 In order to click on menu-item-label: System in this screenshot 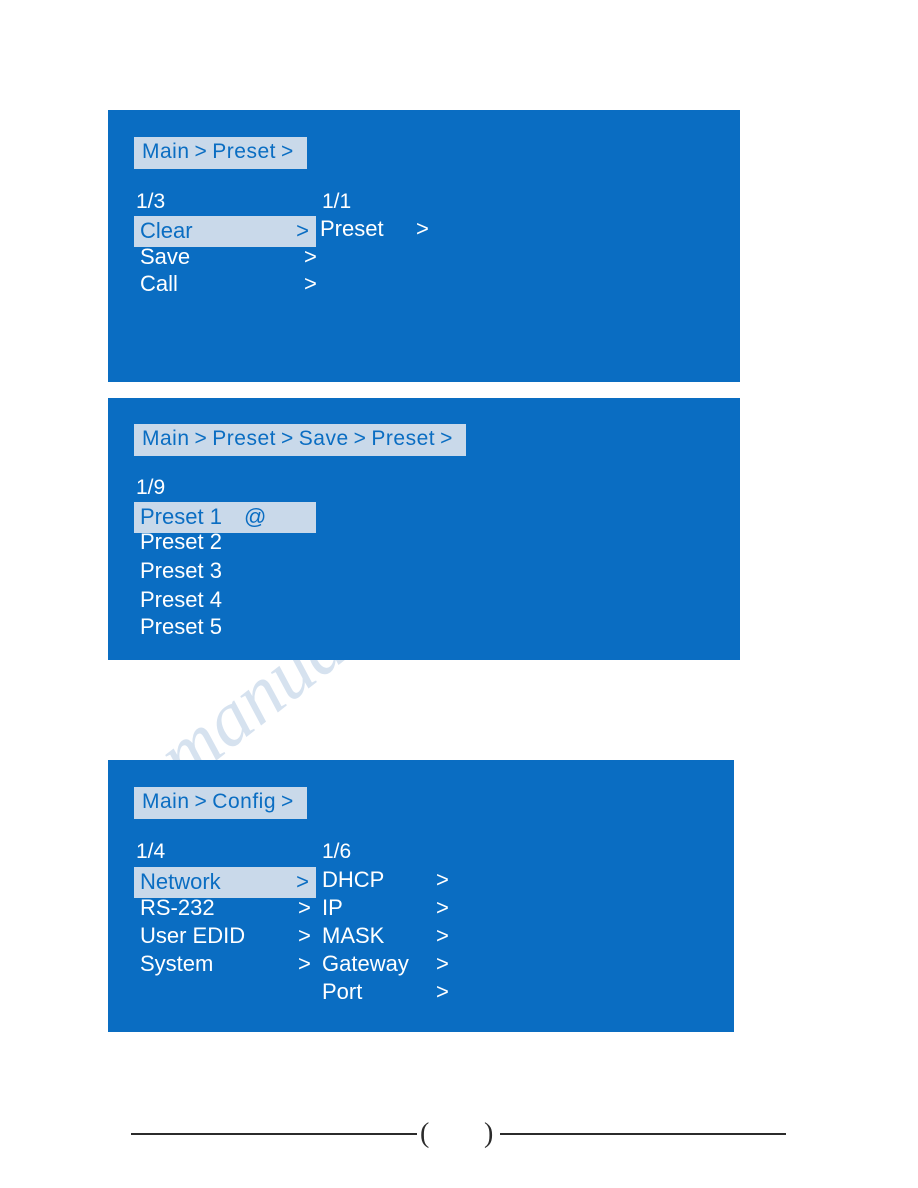, I will do `click(177, 963)`.